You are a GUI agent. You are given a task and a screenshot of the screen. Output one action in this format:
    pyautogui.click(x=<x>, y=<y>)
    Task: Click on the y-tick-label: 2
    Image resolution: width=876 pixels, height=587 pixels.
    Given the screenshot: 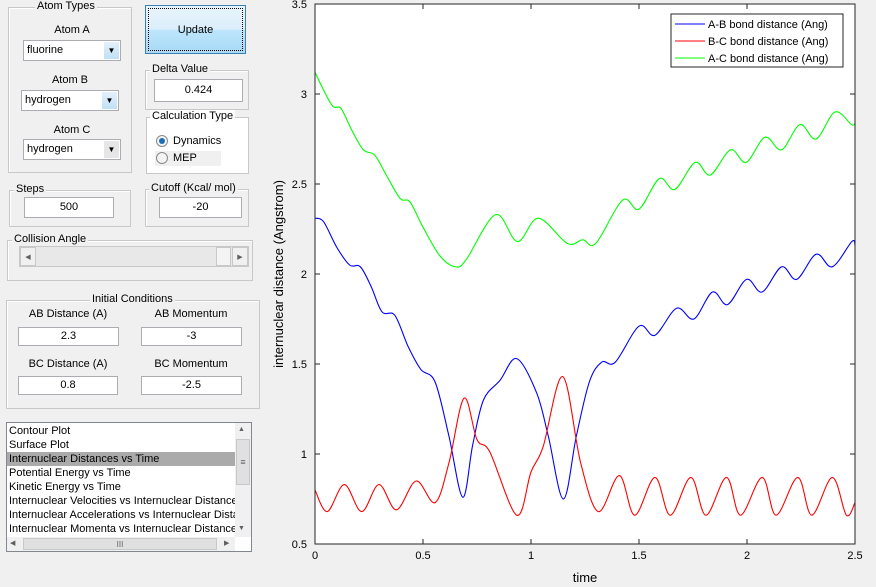 What is the action you would take?
    pyautogui.click(x=304, y=275)
    